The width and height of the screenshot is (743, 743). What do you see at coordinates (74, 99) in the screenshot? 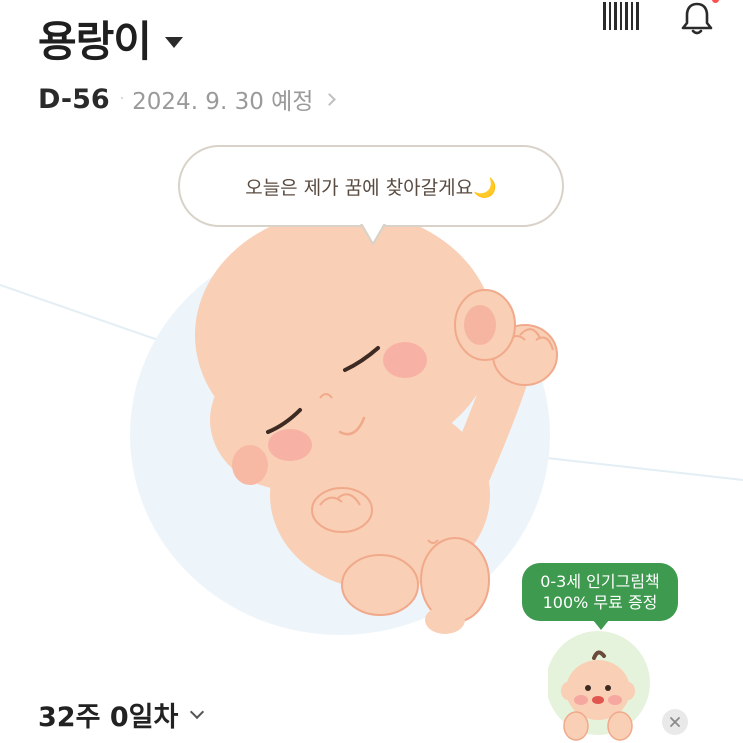
I see `dday-count: D-56` at bounding box center [74, 99].